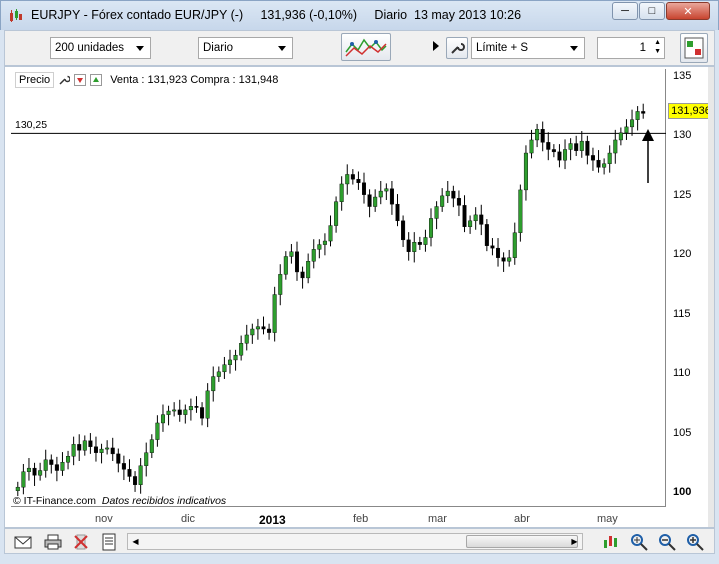 Image resolution: width=719 pixels, height=564 pixels. Describe the element at coordinates (522, 541) in the screenshot. I see `scrollbar-thumb` at that location.